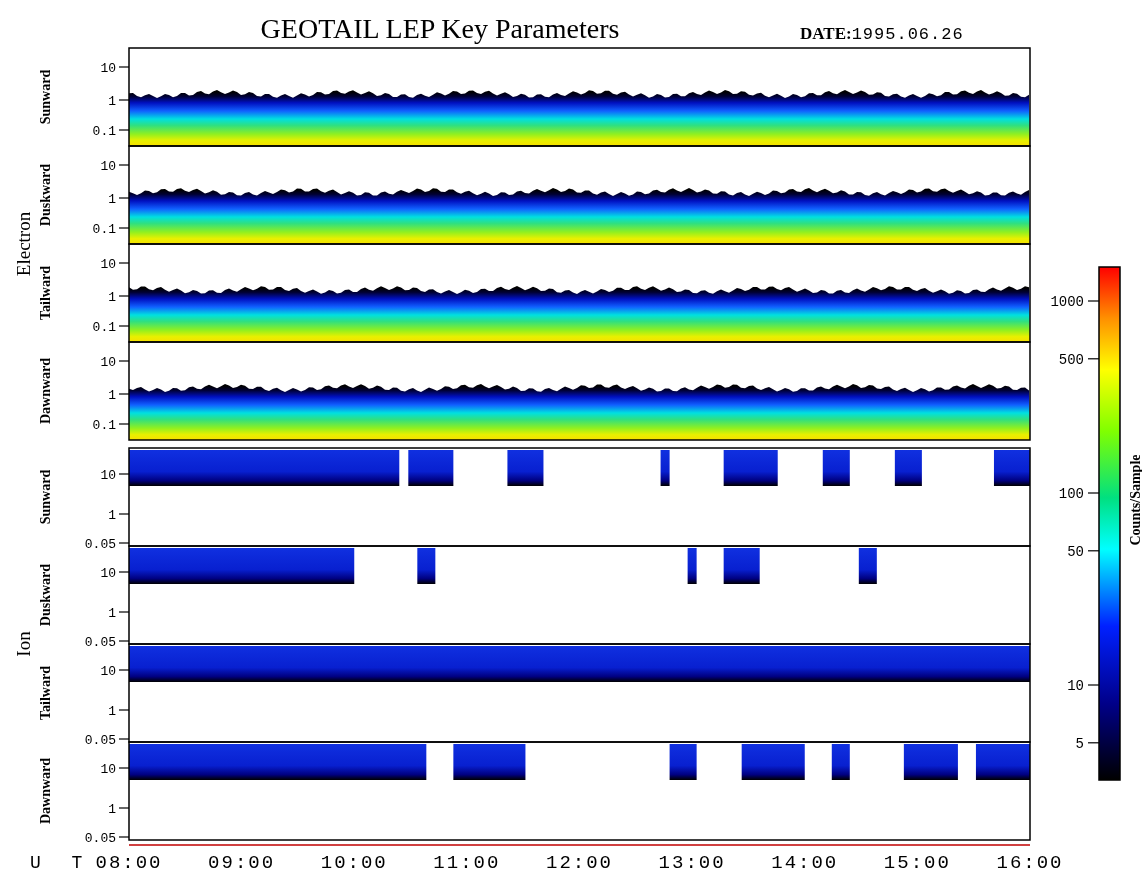 This screenshot has height=880, width=1142. I want to click on color-tick-label: 500, so click(1071, 359).